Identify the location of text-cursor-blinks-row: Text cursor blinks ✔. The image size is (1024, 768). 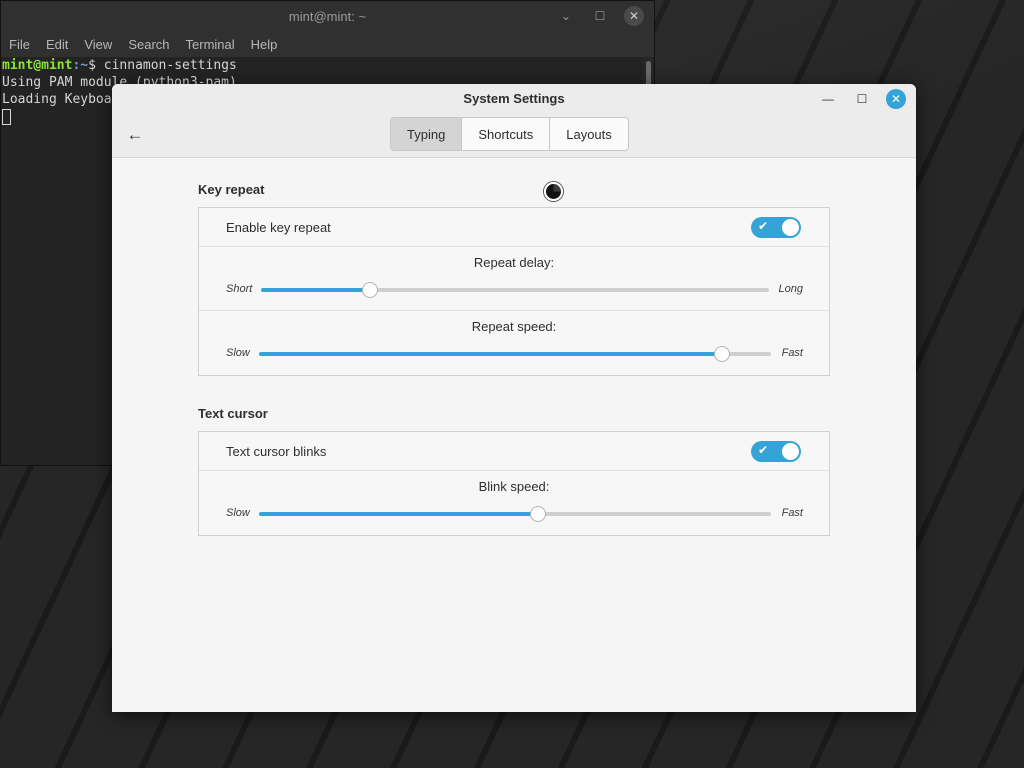
(514, 451).